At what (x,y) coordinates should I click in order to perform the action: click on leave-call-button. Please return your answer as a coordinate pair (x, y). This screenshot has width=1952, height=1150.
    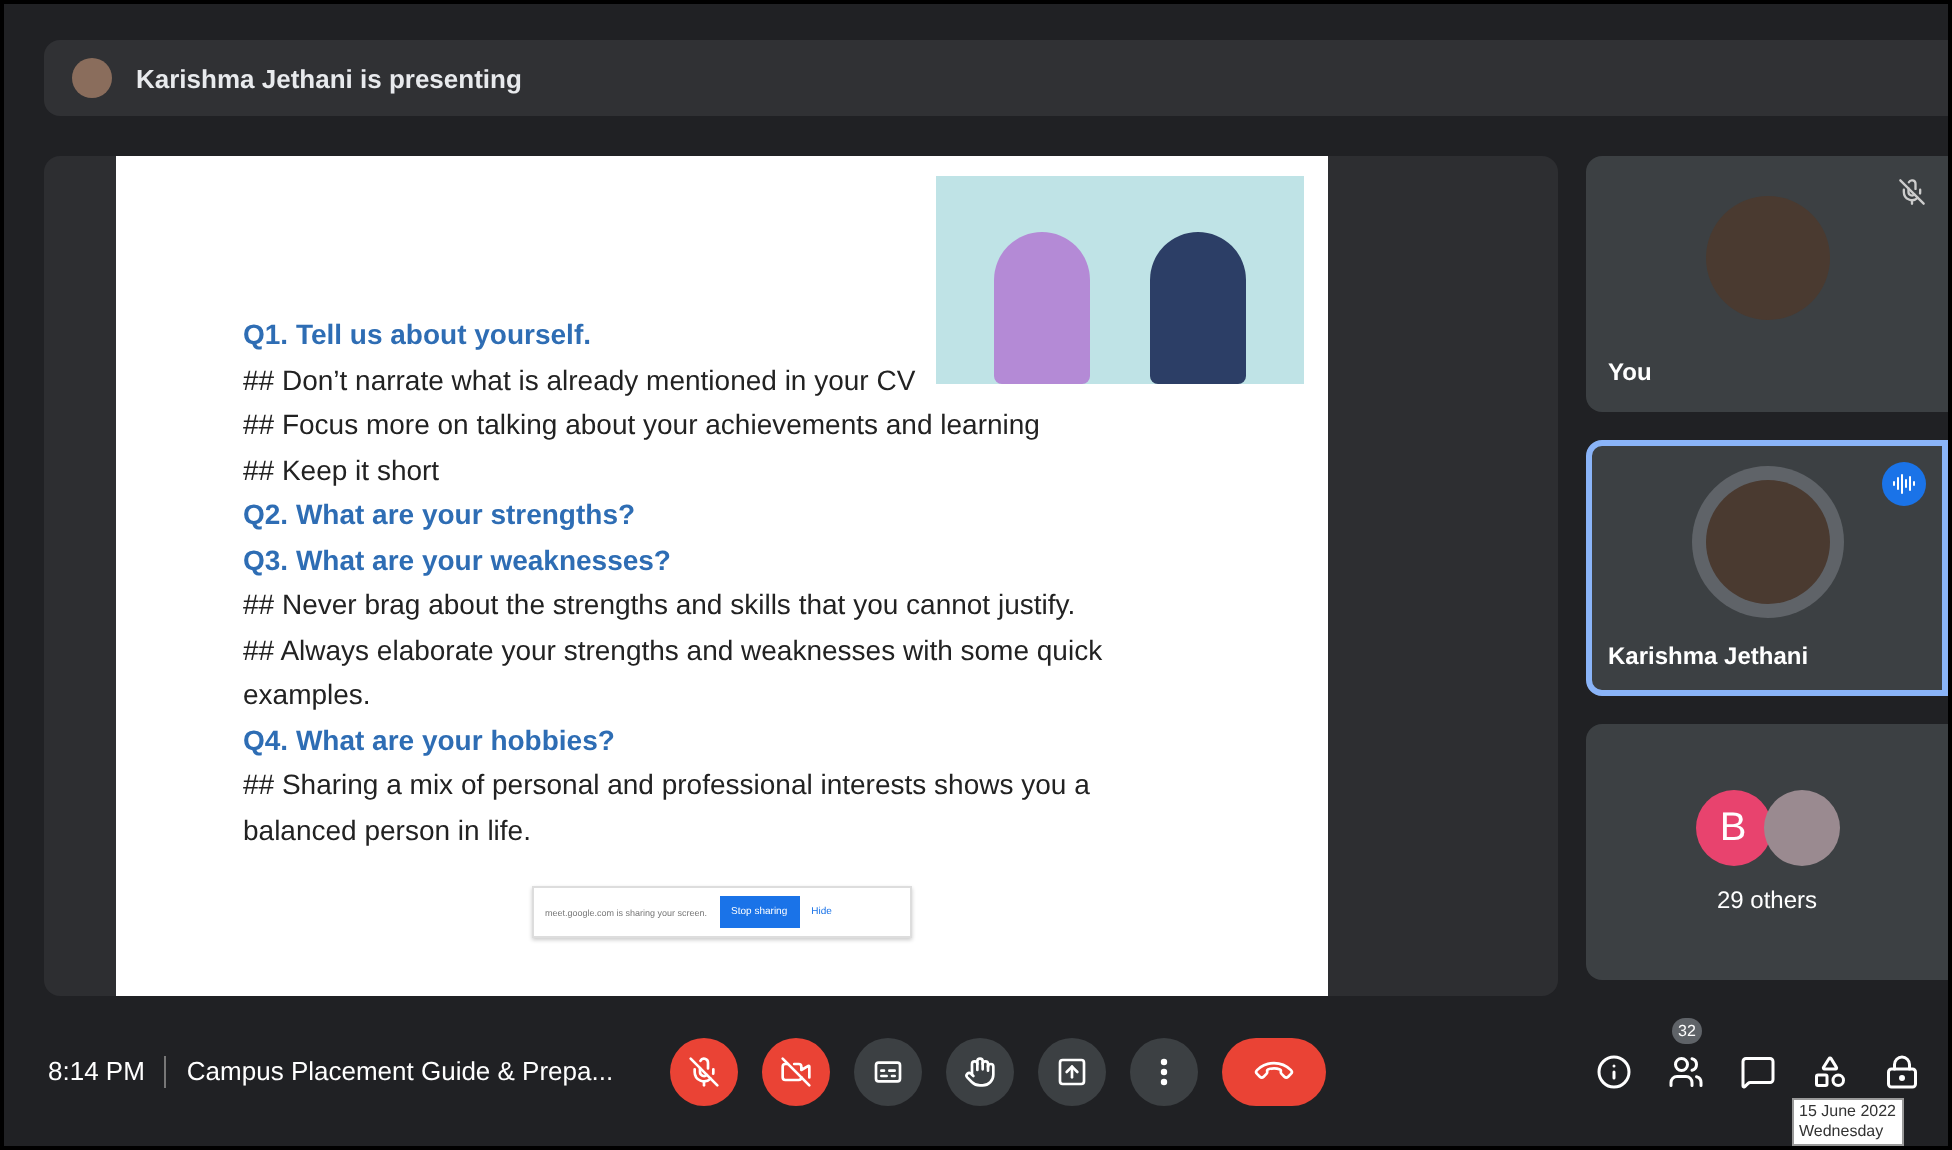
    Looking at the image, I should click on (1274, 1071).